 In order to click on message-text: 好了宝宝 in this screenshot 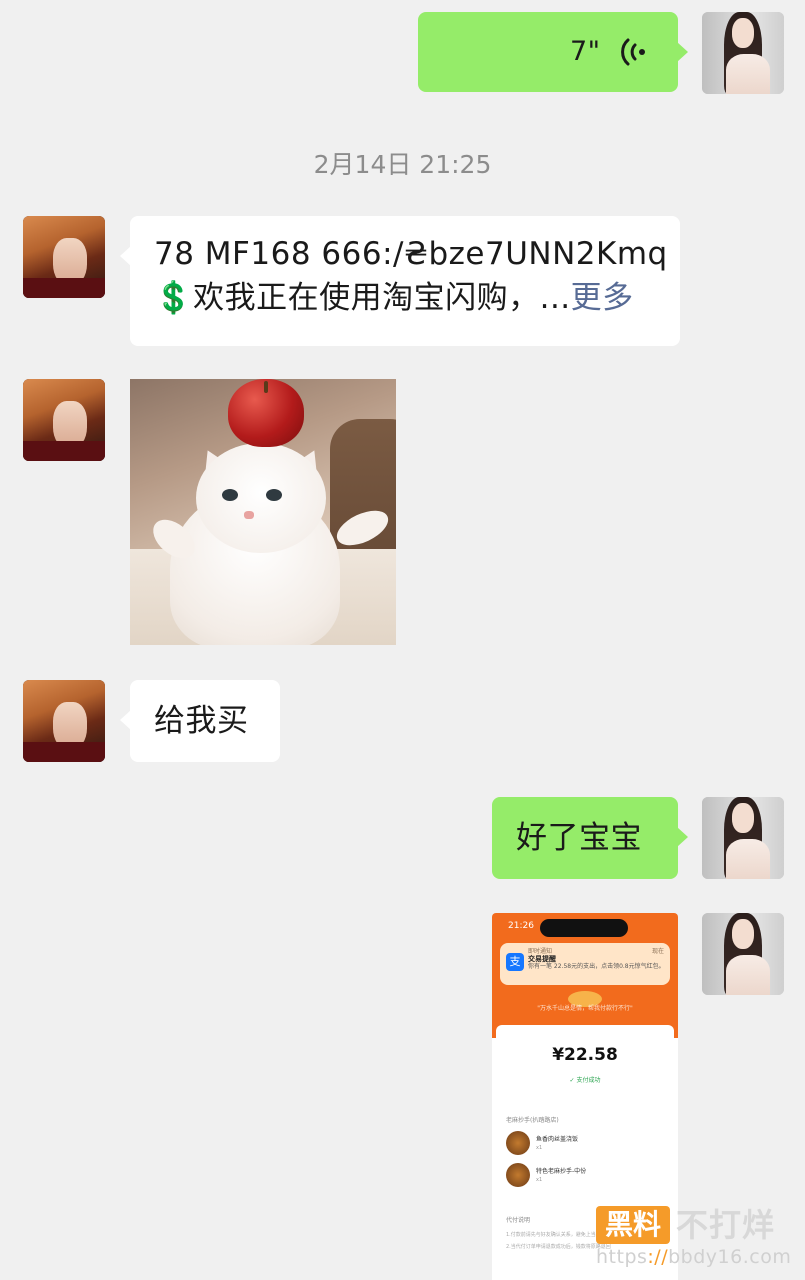, I will do `click(579, 838)`.